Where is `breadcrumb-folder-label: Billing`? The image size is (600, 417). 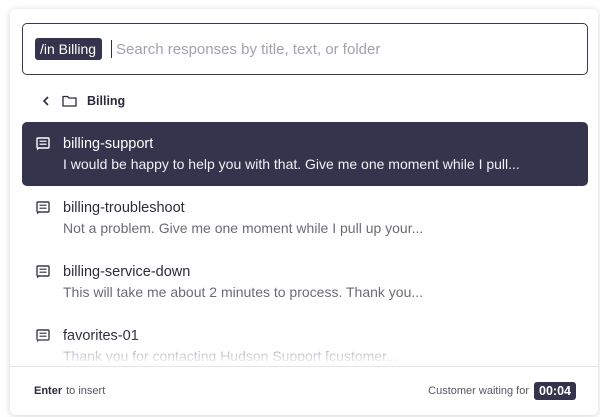
breadcrumb-folder-label: Billing is located at coordinates (106, 101).